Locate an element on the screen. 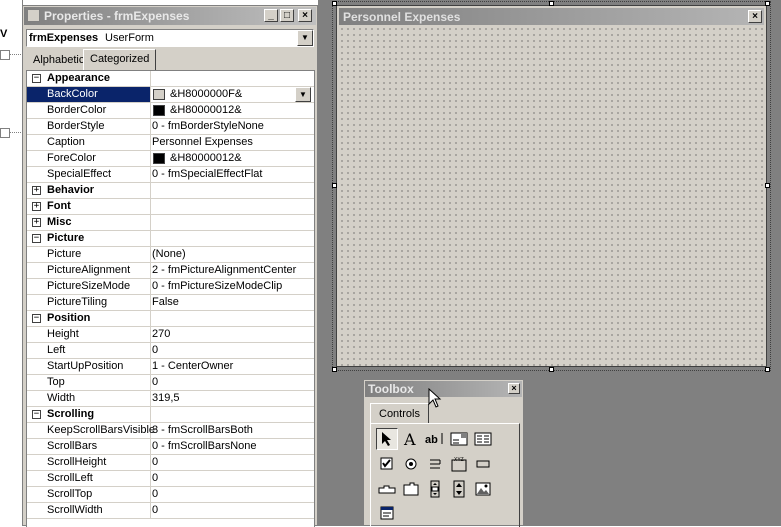 The height and width of the screenshot is (527, 781). maximize-button: □ is located at coordinates (287, 15).